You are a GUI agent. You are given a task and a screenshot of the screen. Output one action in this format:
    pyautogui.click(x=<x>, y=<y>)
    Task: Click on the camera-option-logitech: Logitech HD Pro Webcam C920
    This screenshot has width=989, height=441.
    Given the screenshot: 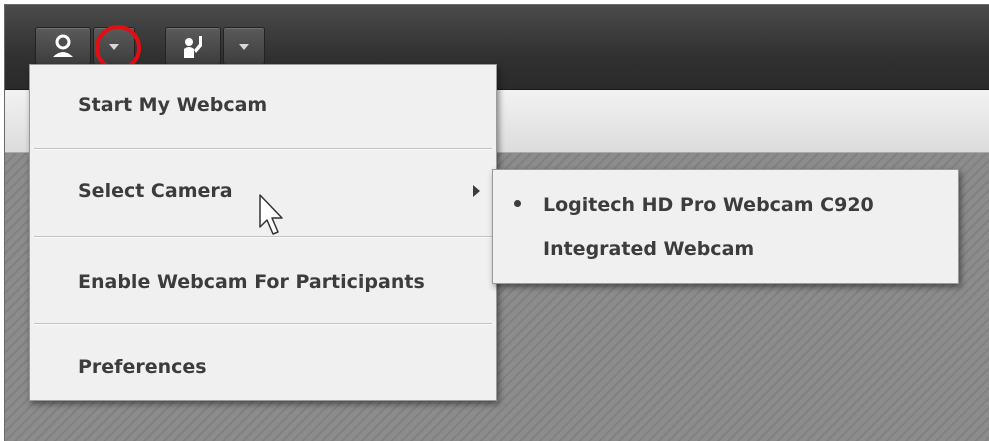 What is the action you would take?
    pyautogui.click(x=725, y=205)
    